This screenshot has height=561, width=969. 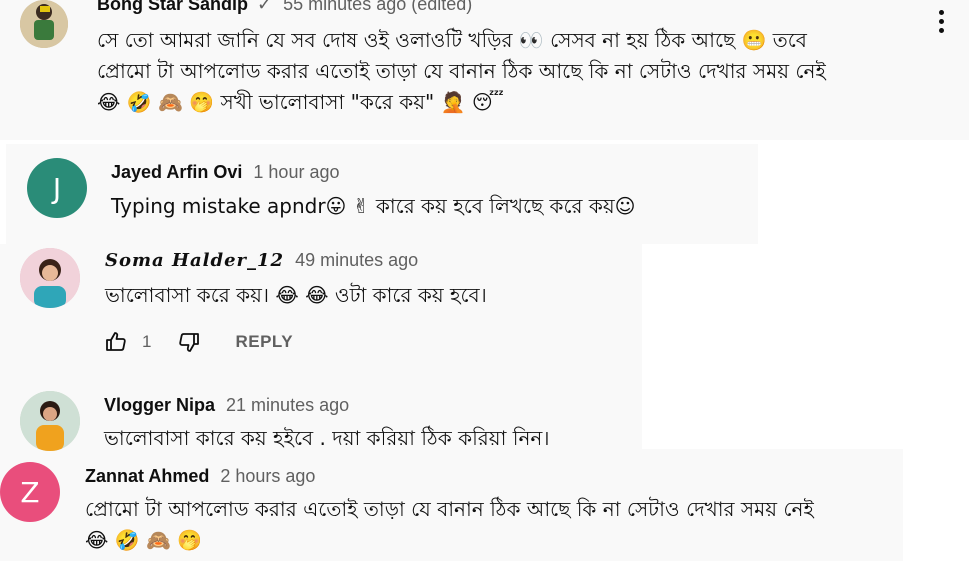 I want to click on comment-header: Zannat Ahmed 2 hours ago, so click(x=200, y=476).